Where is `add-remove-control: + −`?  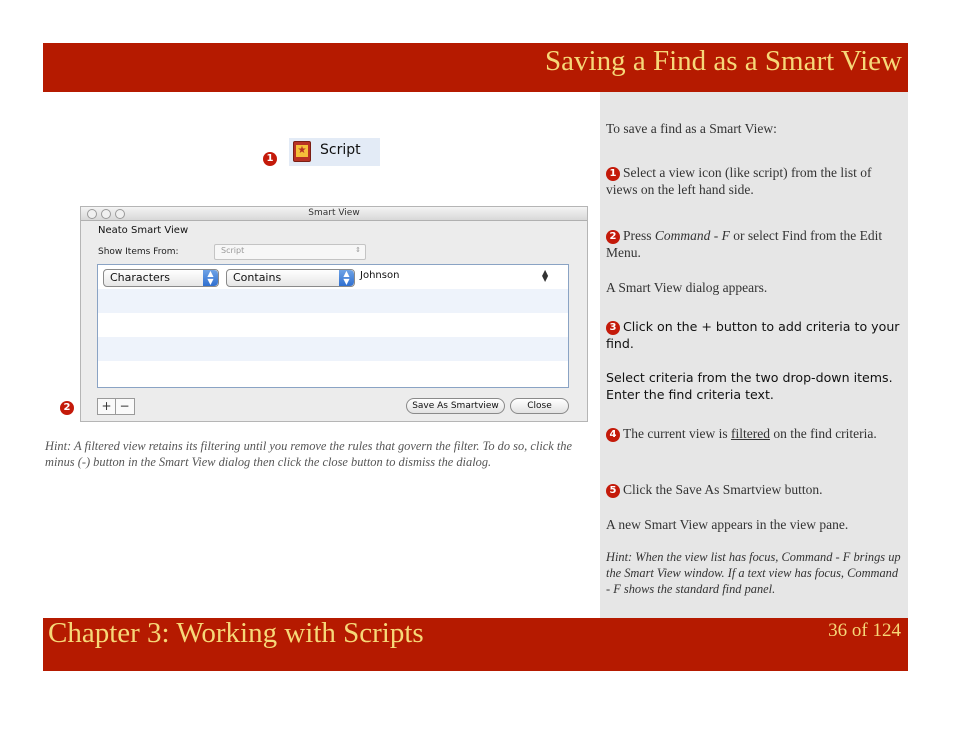 add-remove-control: + − is located at coordinates (116, 406).